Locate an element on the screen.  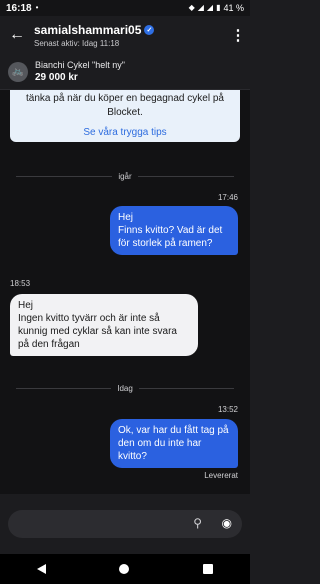
divider-label: igår is located at coordinates (125, 176).